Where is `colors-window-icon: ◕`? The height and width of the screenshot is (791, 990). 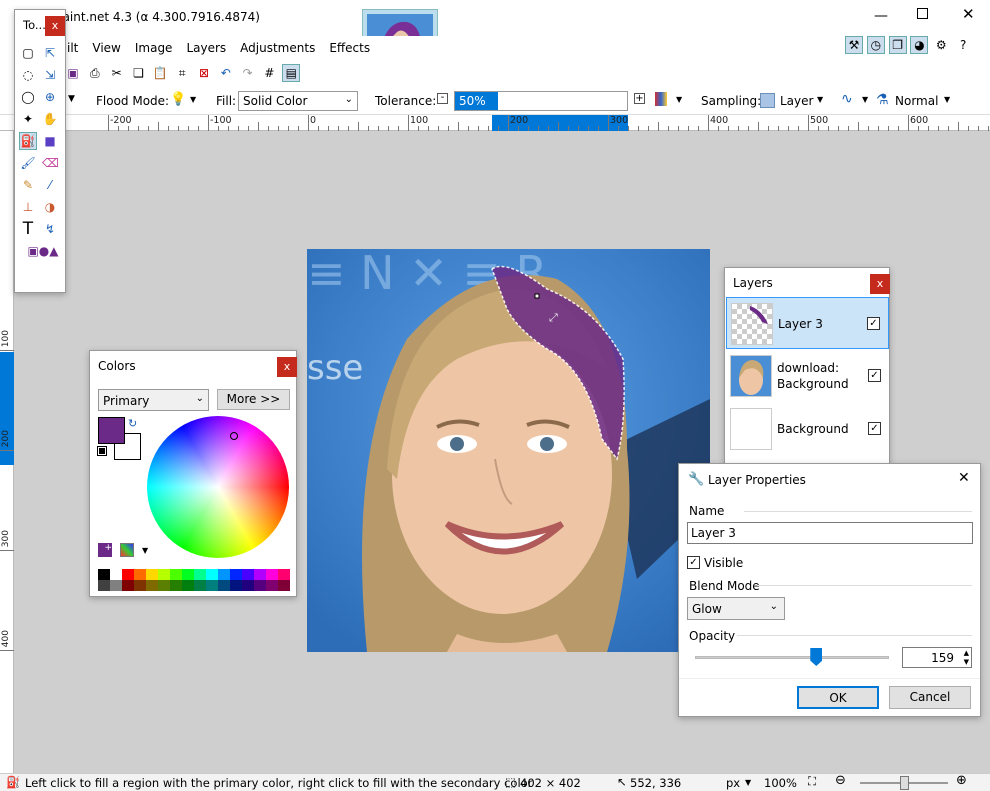 colors-window-icon: ◕ is located at coordinates (919, 45).